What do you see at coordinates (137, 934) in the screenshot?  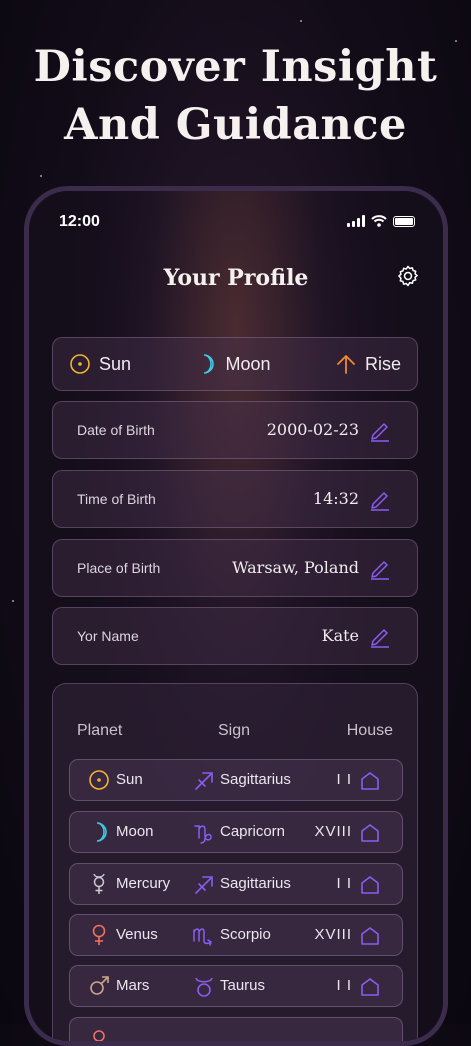 I see `planet-name: Venus` at bounding box center [137, 934].